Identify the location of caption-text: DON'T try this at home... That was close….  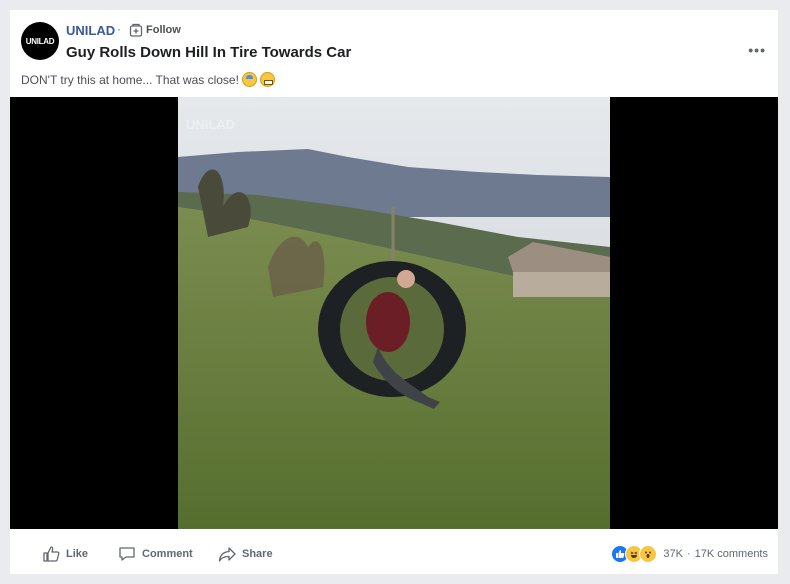
(130, 79).